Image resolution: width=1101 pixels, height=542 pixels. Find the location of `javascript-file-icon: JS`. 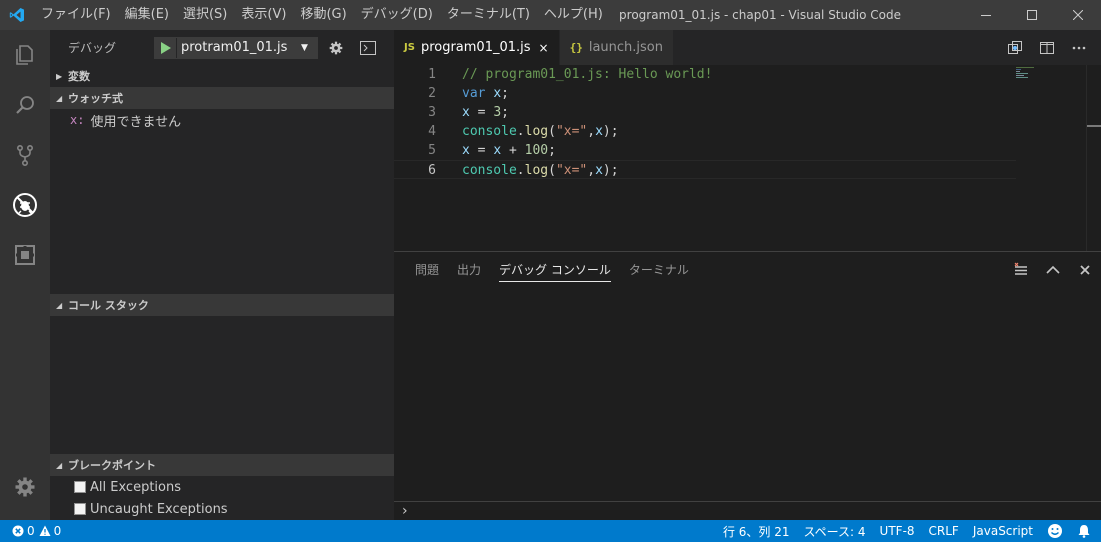

javascript-file-icon: JS is located at coordinates (409, 47).